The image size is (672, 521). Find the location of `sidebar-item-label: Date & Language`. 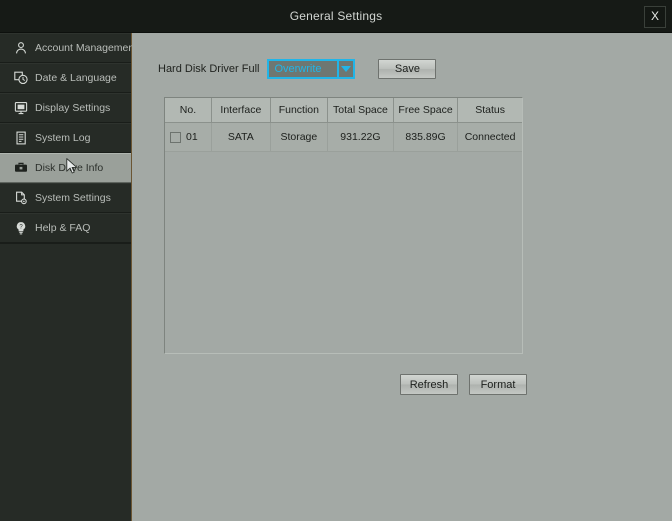

sidebar-item-label: Date & Language is located at coordinates (76, 78).